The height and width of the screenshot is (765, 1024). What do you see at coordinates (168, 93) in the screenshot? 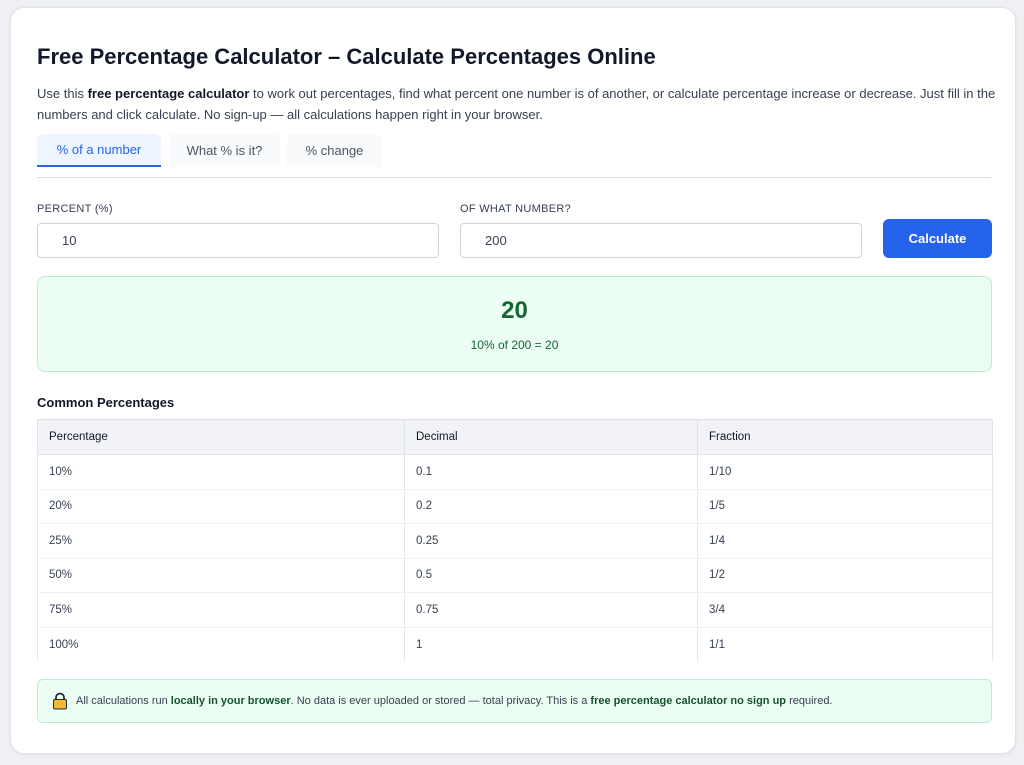
I see `intro-text-bold: free percentage calculator` at bounding box center [168, 93].